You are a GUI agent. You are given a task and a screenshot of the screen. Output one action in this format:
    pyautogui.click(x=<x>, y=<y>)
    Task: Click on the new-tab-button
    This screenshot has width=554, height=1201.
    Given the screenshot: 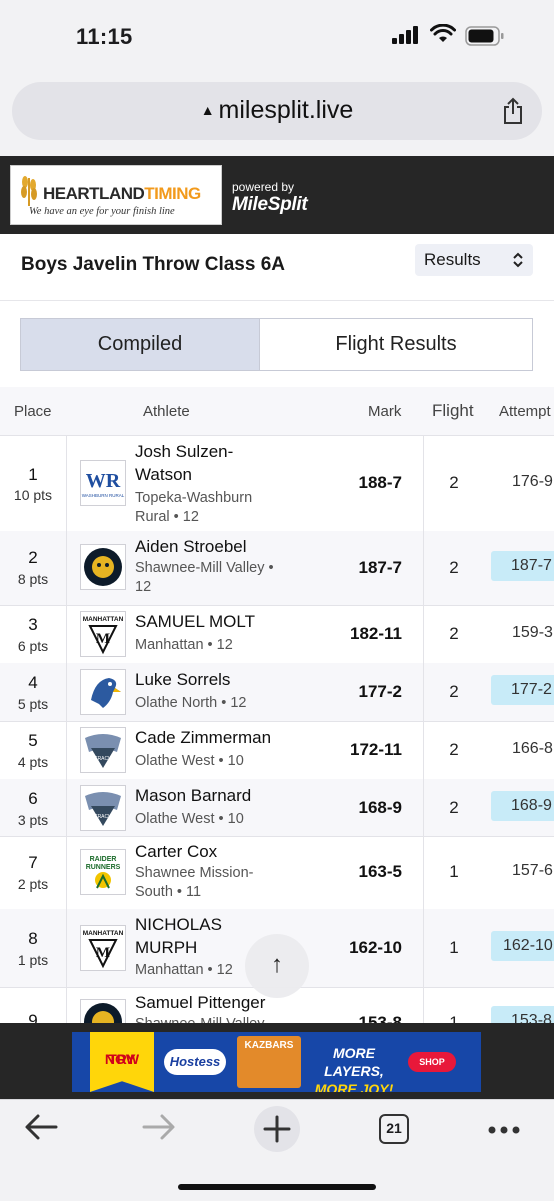 What is the action you would take?
    pyautogui.click(x=277, y=1129)
    